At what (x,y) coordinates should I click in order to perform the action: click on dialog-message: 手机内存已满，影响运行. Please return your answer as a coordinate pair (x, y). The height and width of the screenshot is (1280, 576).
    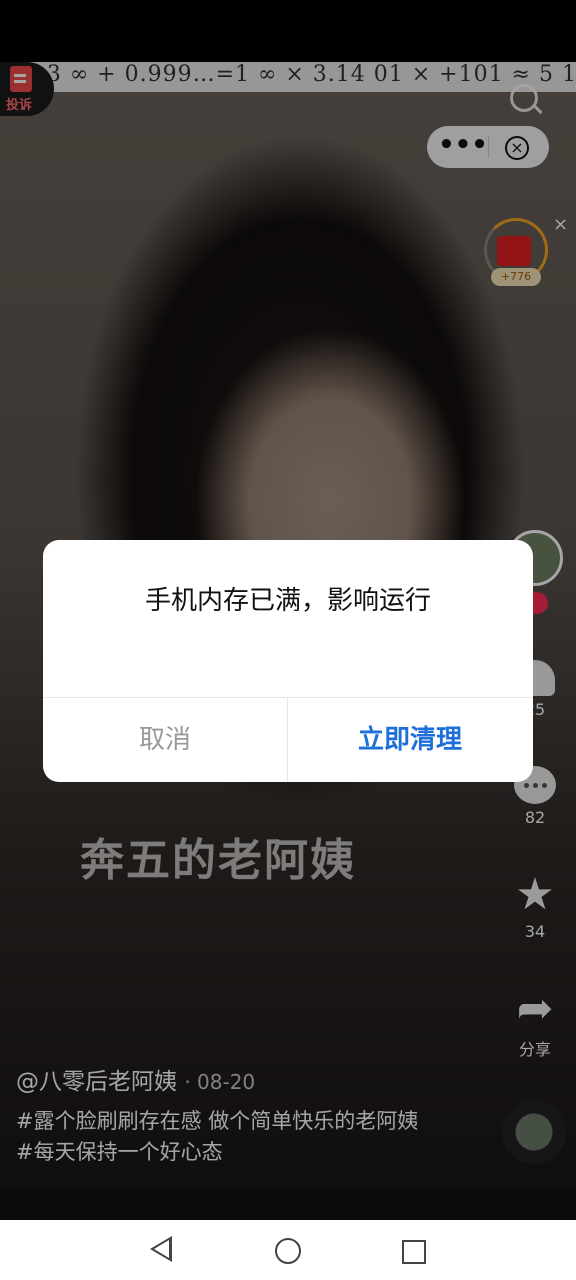
    Looking at the image, I should click on (287, 601).